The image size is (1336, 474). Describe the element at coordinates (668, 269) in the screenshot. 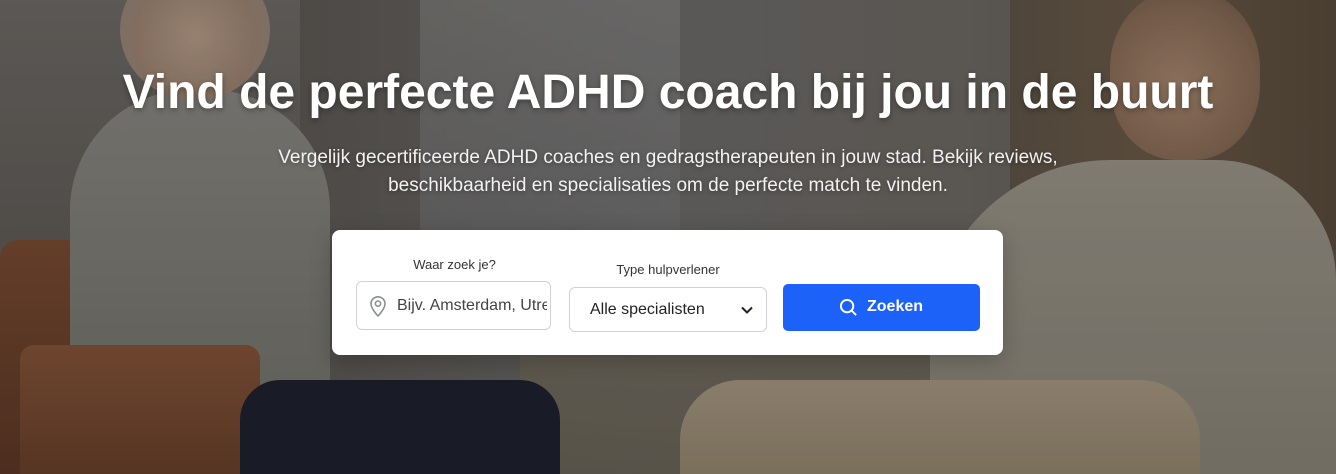

I see `type-label: Type hulpverlener` at that location.